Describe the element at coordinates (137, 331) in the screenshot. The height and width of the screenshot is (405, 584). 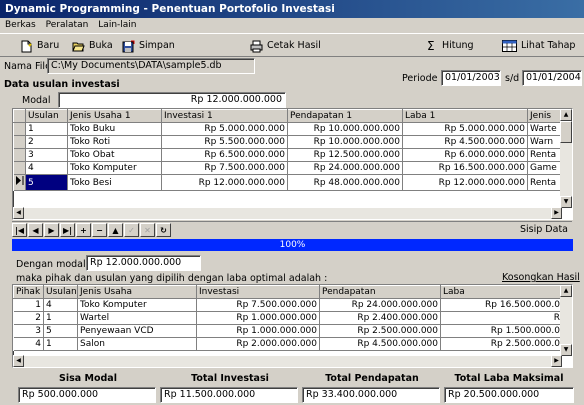
I see `cell-jenis-usaha: Penyewaan VCD` at that location.